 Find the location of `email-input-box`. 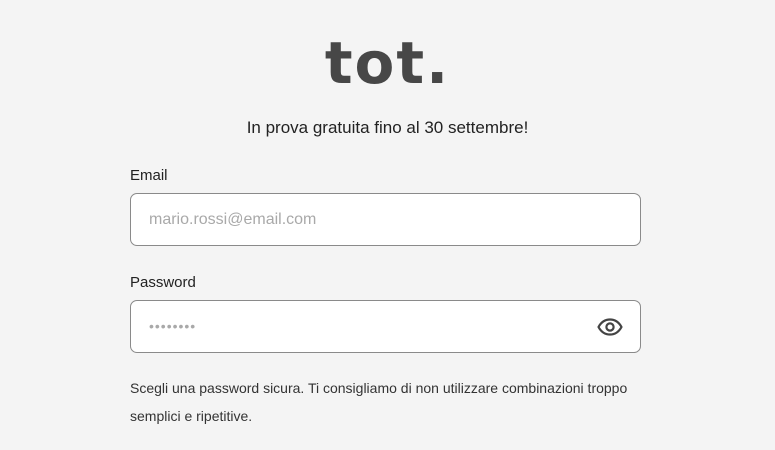

email-input-box is located at coordinates (385, 219).